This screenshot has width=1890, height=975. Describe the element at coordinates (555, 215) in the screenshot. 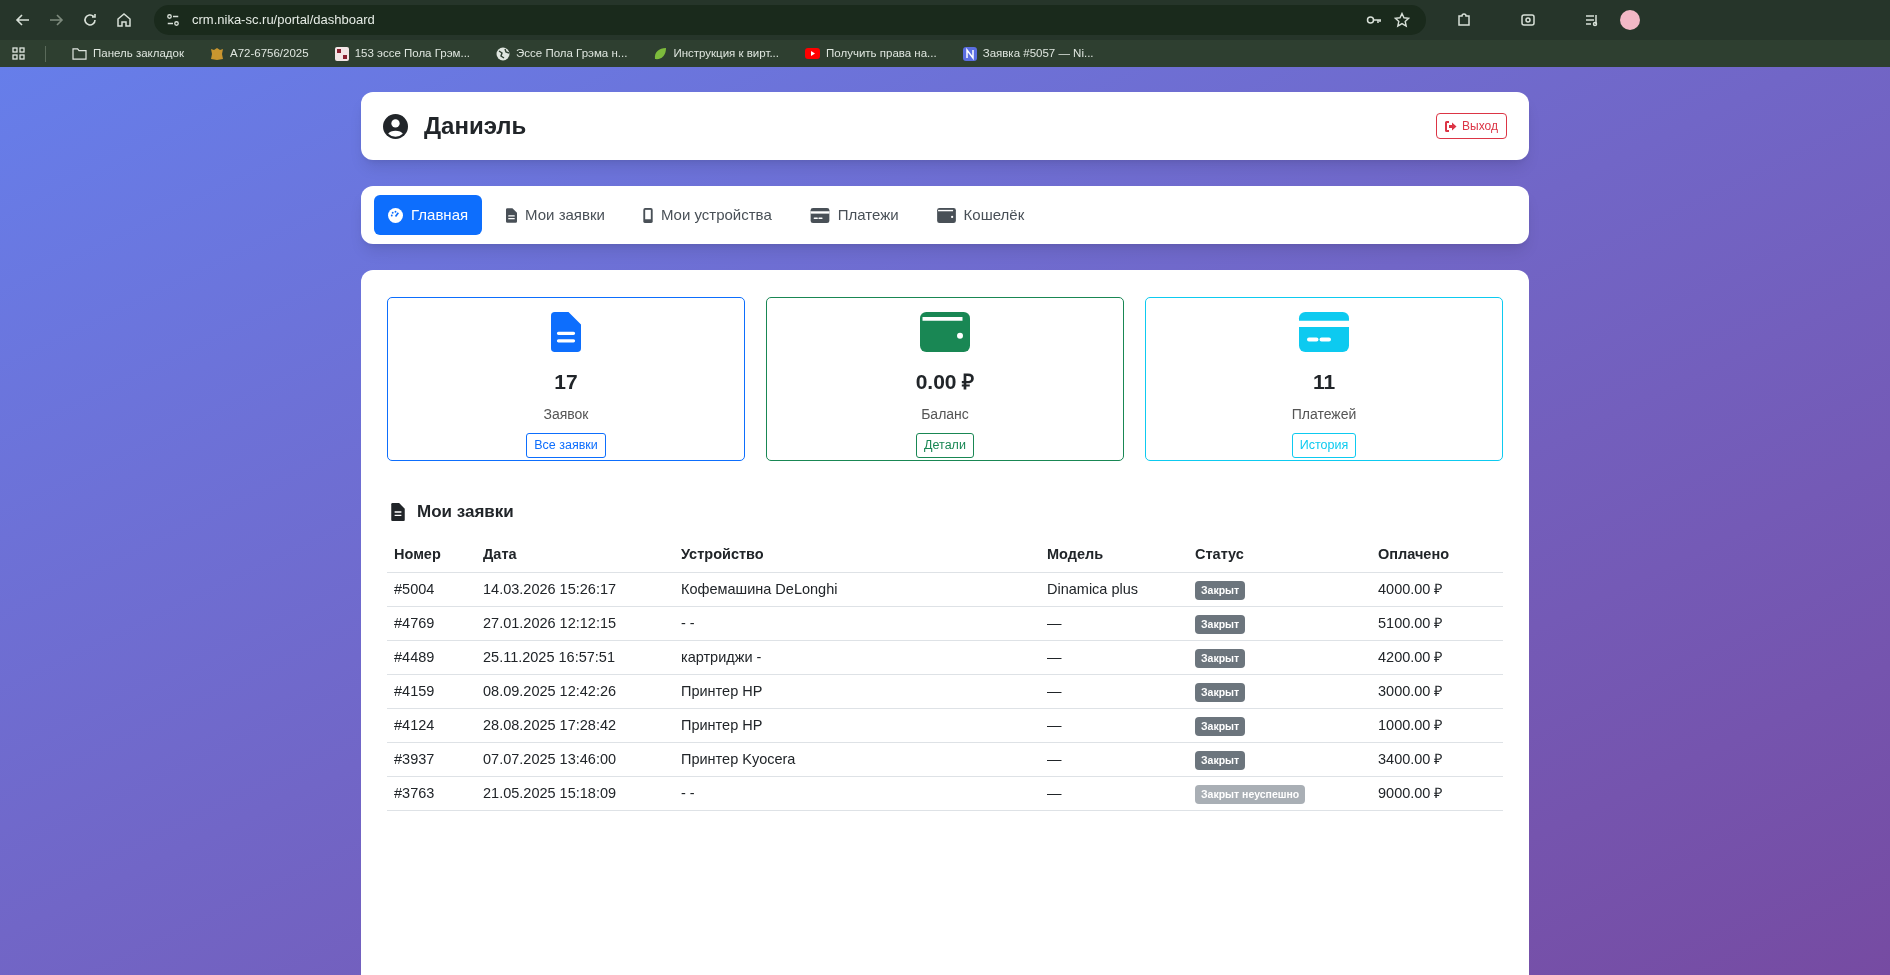

I see `nav-tab: Мои заявки` at that location.